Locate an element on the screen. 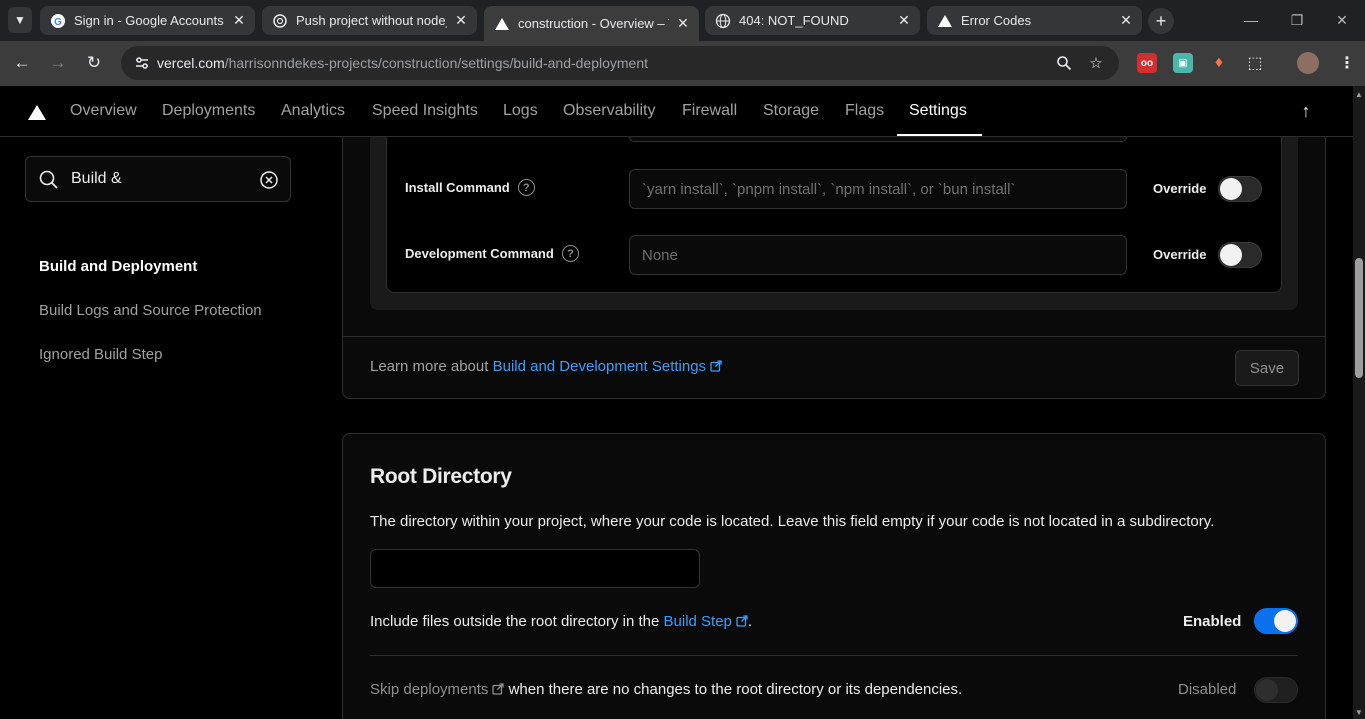 The width and height of the screenshot is (1365, 719). sidebar-item-build-and-deployment: Build and Deployment is located at coordinates (118, 266).